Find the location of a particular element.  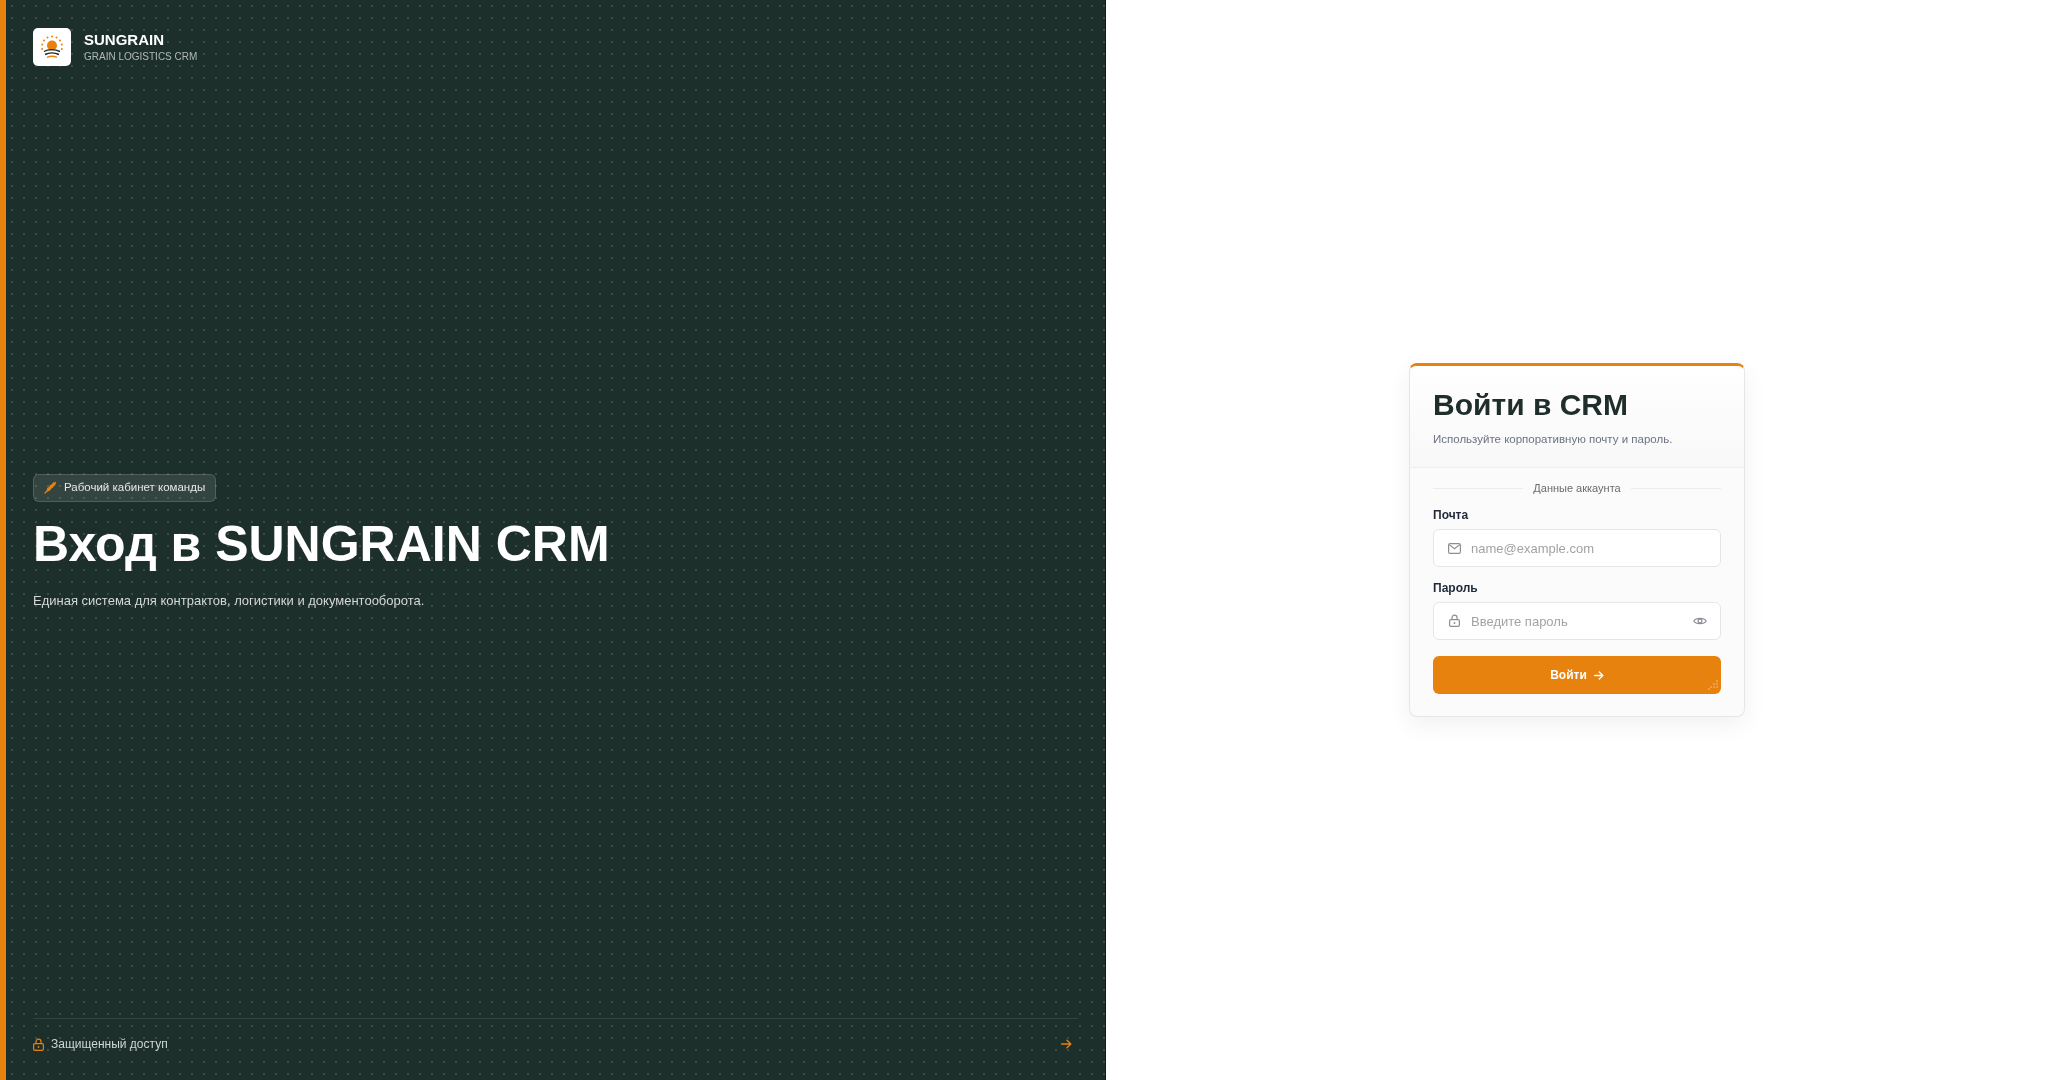

dots-icon is located at coordinates (1713, 685).